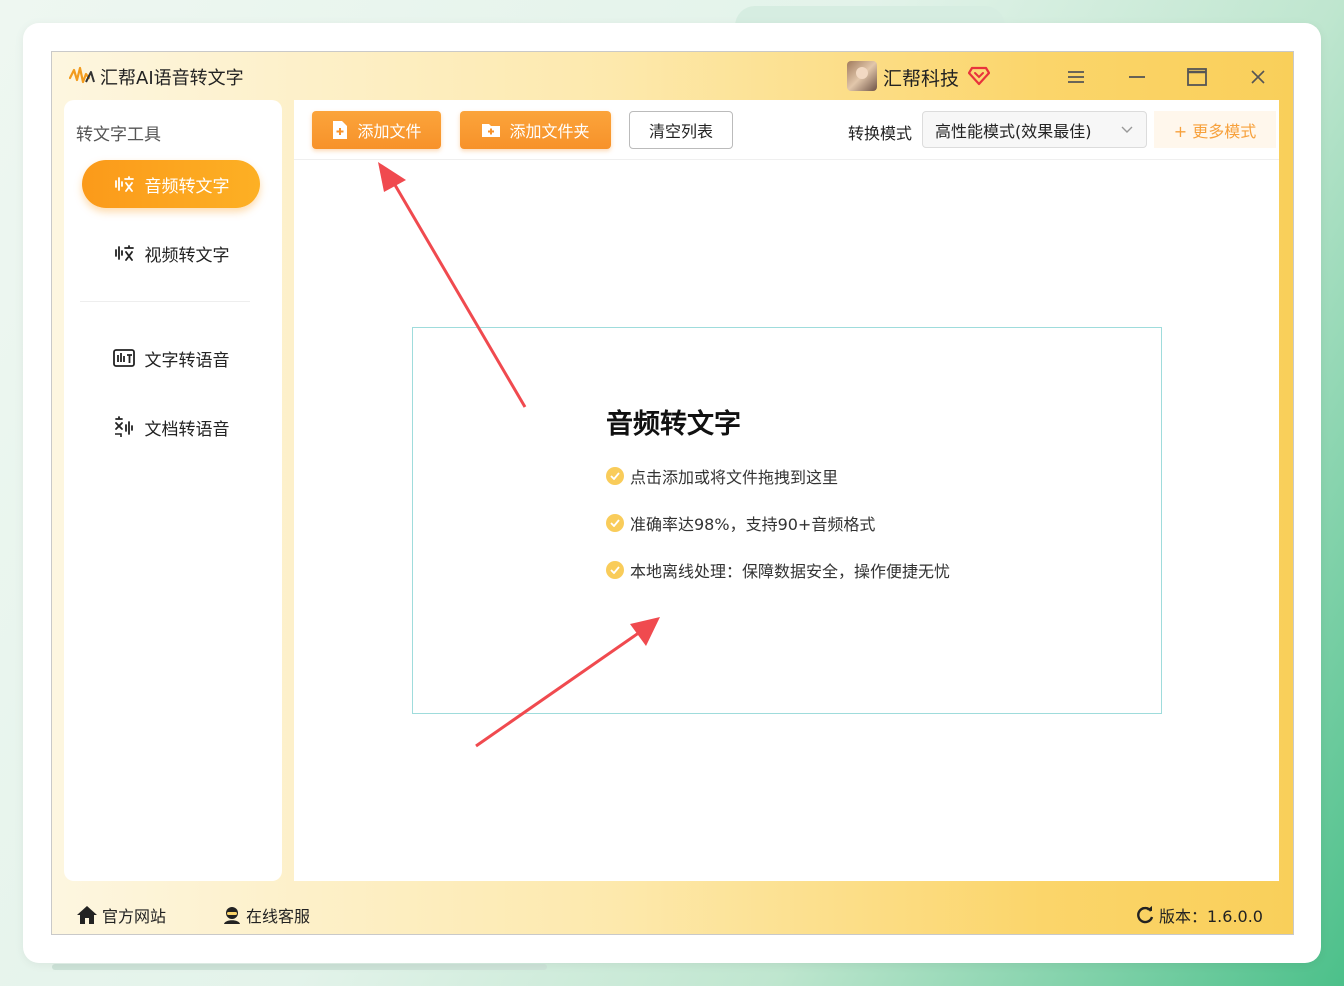 This screenshot has height=986, width=1344. I want to click on maximize-icon, so click(1197, 77).